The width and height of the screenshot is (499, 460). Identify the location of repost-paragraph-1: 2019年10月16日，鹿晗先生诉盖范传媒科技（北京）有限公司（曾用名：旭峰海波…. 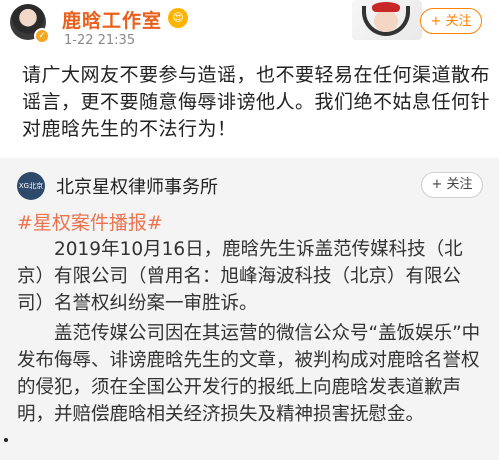
(240, 276).